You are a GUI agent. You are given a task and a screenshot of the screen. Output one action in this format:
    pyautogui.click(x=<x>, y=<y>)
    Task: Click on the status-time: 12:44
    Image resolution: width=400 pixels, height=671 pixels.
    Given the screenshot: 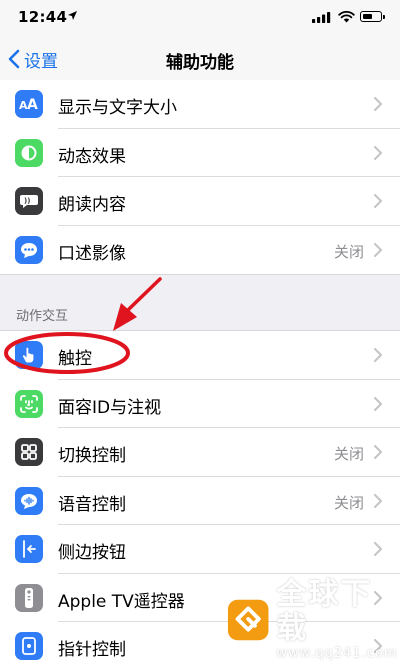 What is the action you would take?
    pyautogui.click(x=43, y=17)
    